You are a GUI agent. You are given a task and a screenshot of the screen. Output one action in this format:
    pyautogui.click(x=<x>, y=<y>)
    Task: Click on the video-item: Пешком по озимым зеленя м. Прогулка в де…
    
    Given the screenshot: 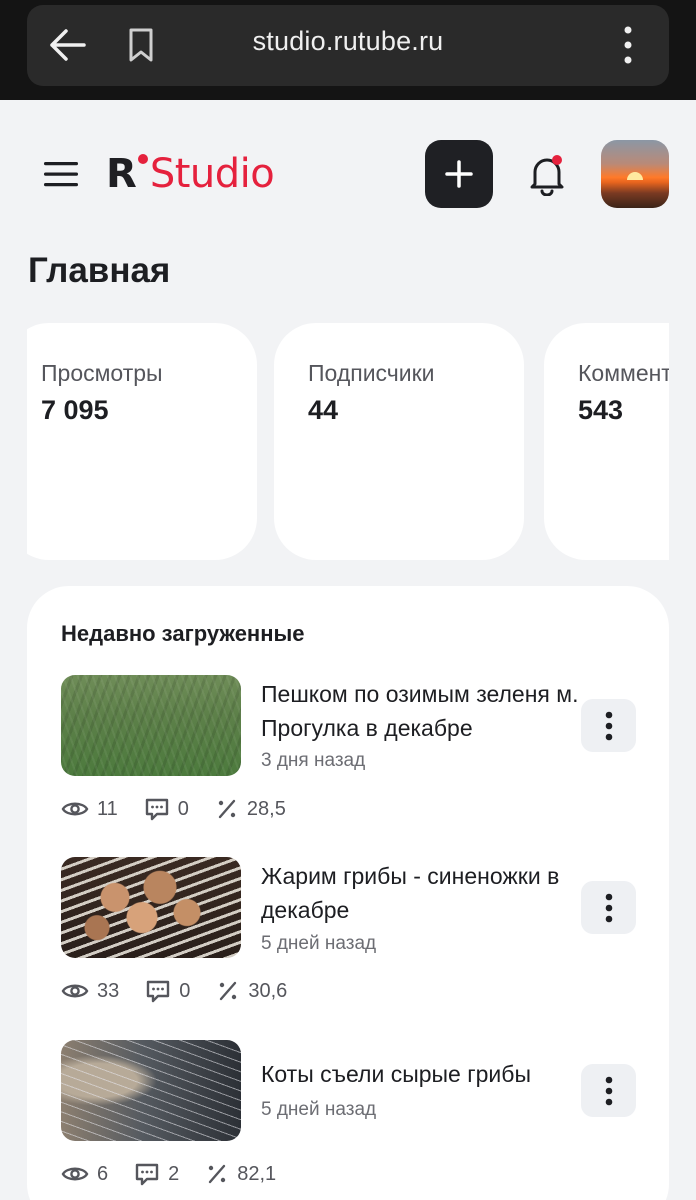 What is the action you would take?
    pyautogui.click(x=348, y=760)
    